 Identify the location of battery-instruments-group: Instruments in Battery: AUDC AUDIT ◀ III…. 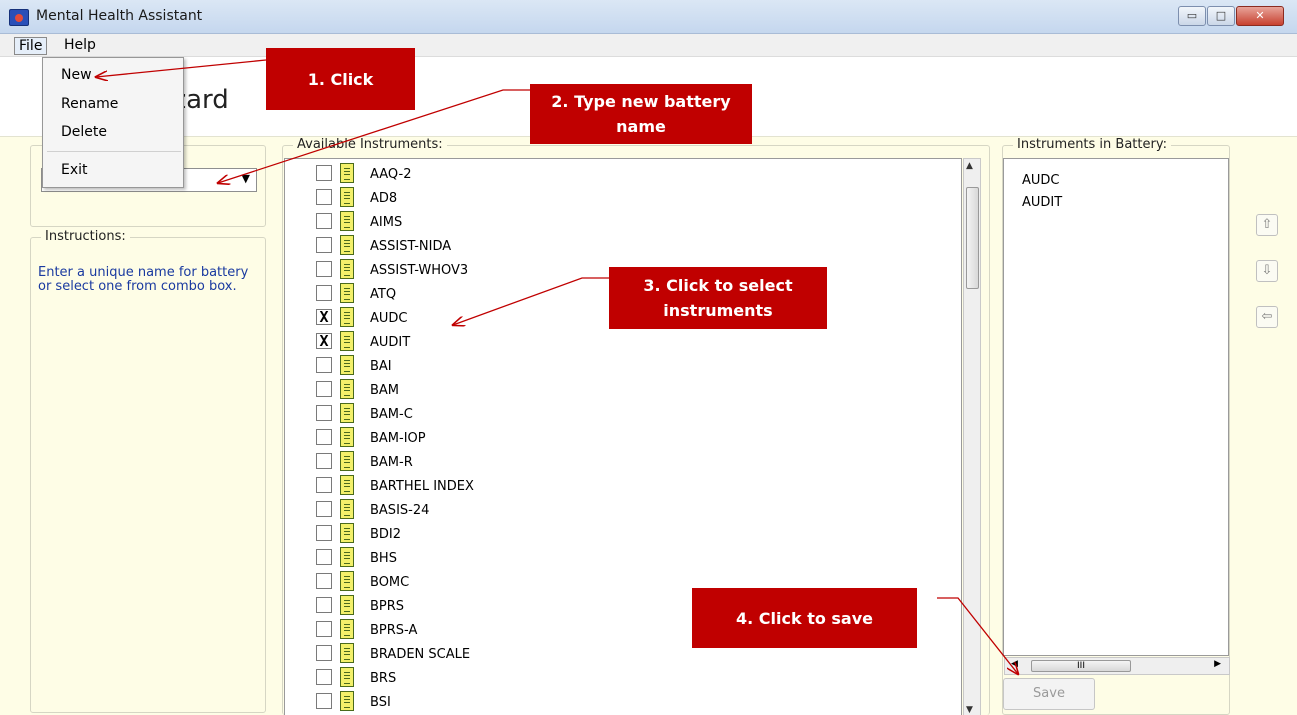
(1116, 426).